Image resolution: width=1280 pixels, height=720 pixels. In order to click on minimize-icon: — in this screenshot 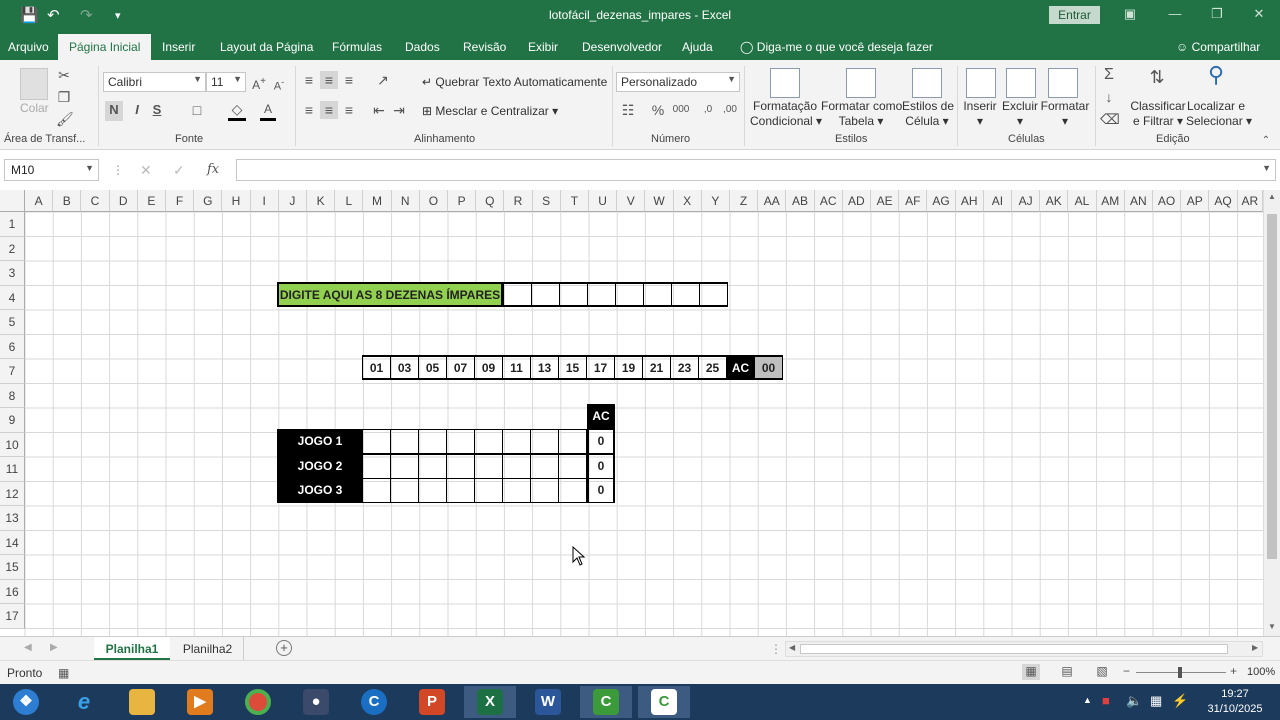, I will do `click(1175, 14)`.